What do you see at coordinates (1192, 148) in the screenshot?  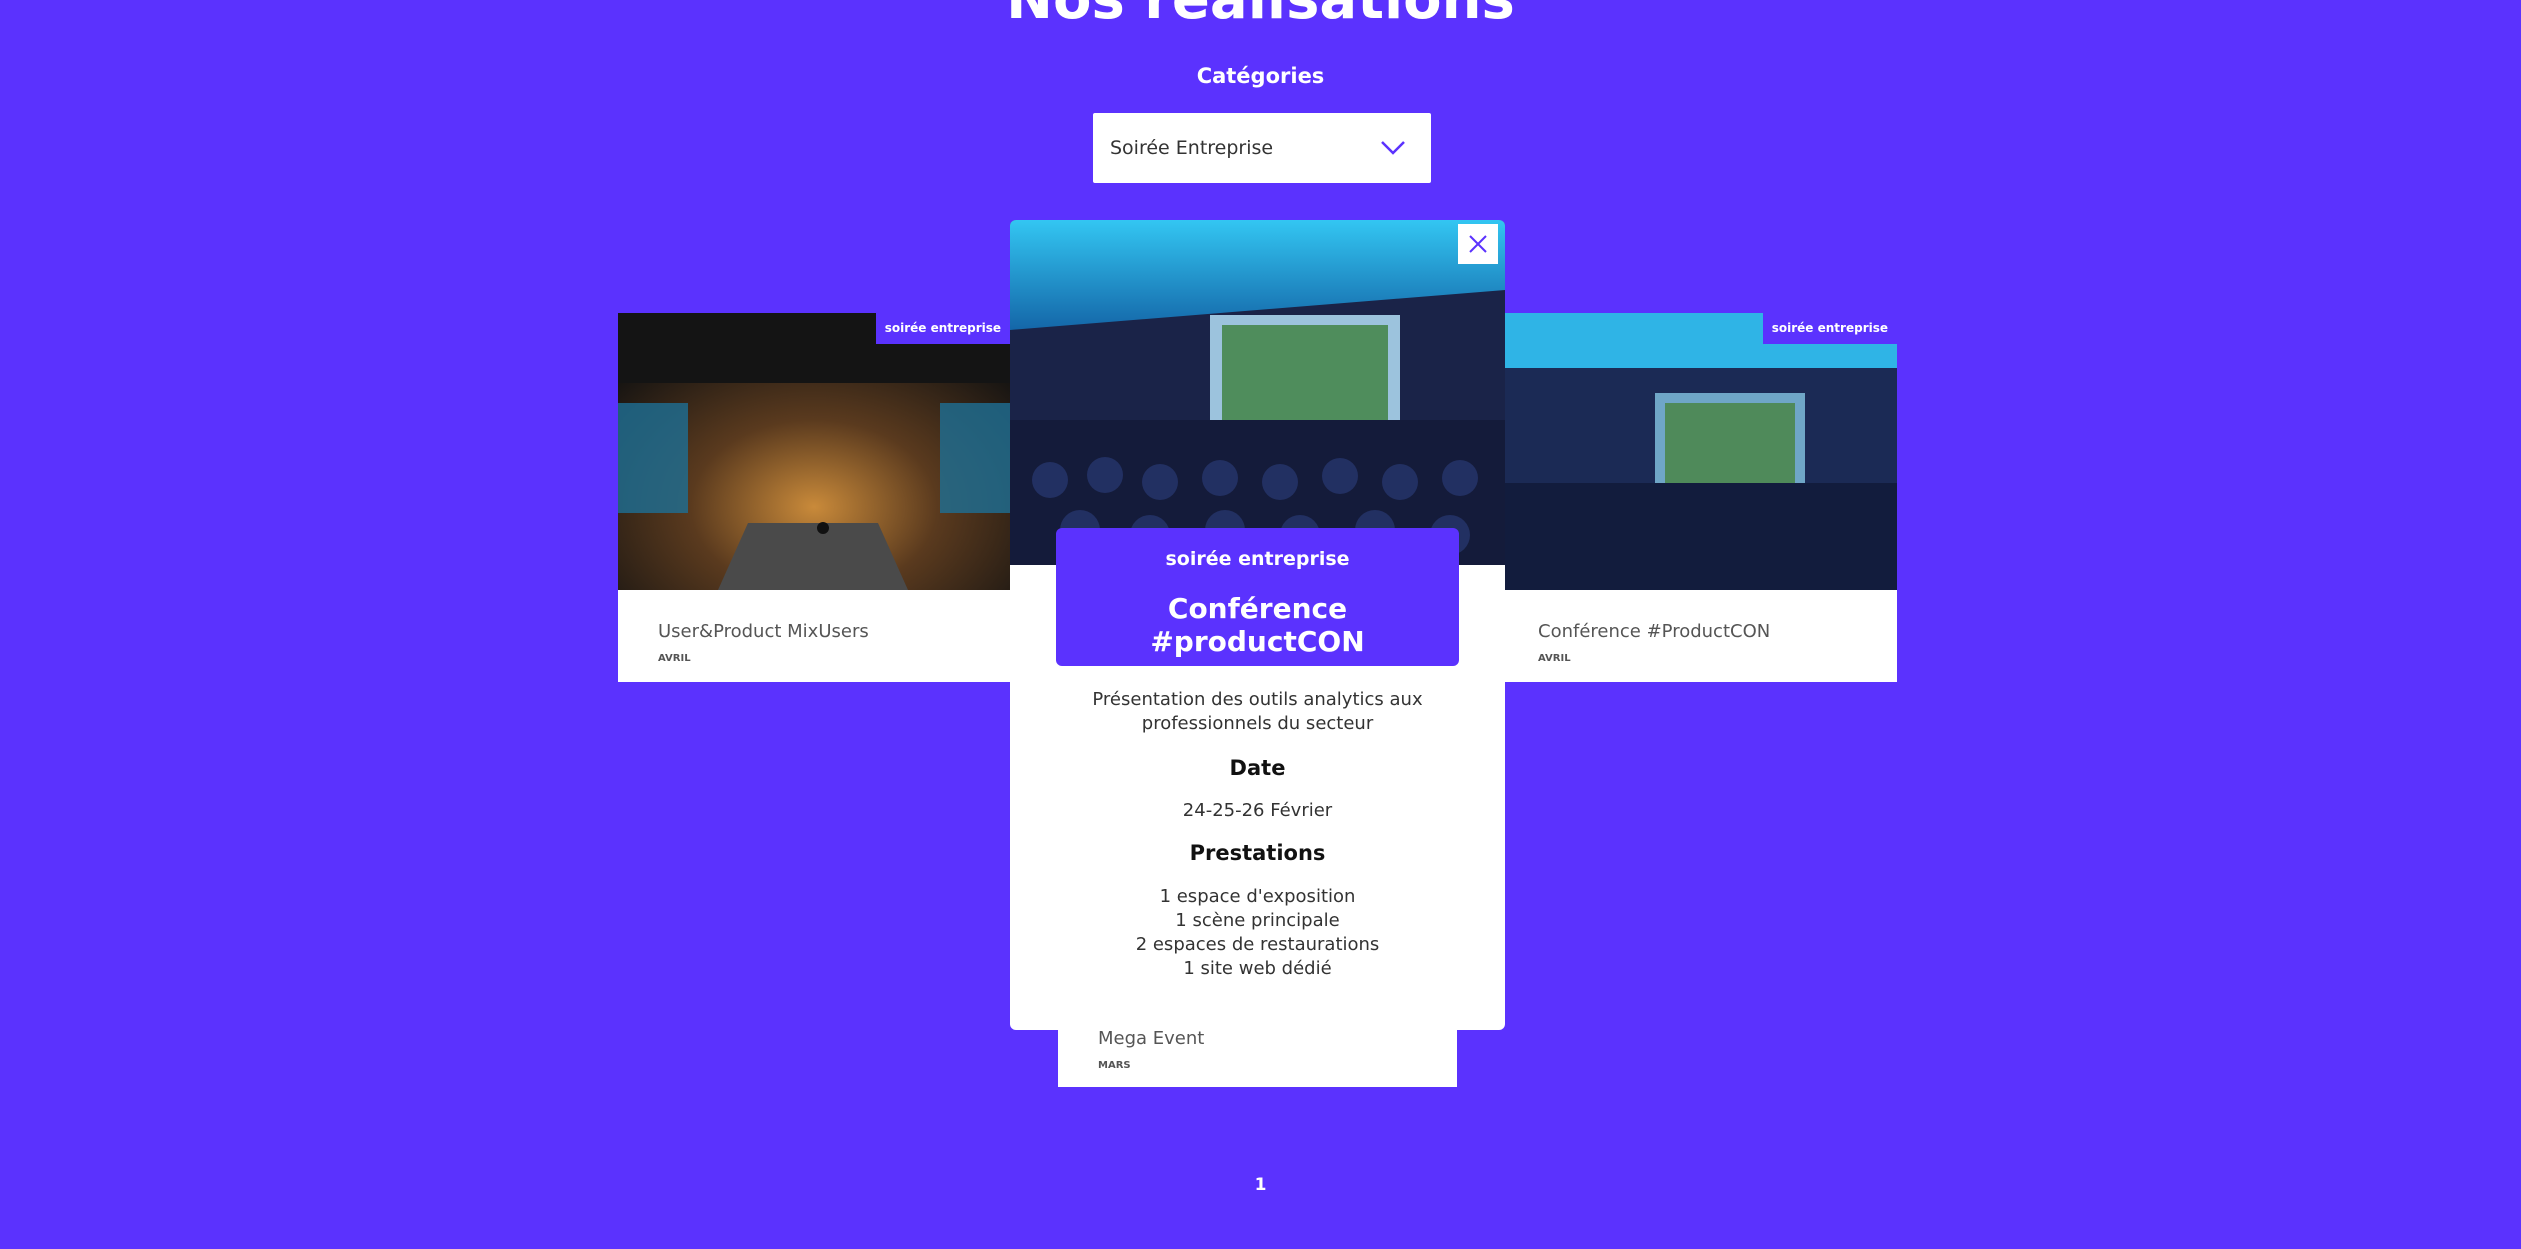 I see `category-select-value: Soirée Entreprise` at bounding box center [1192, 148].